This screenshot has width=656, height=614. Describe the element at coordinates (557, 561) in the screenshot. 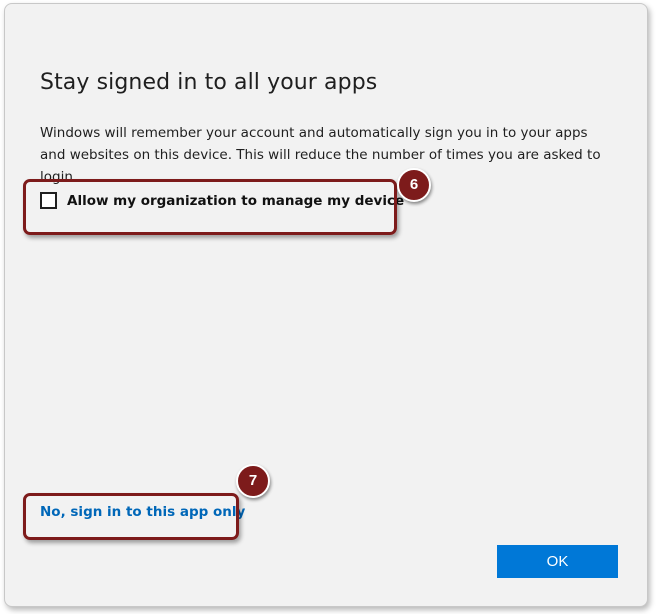

I see `ok-button: OK` at that location.